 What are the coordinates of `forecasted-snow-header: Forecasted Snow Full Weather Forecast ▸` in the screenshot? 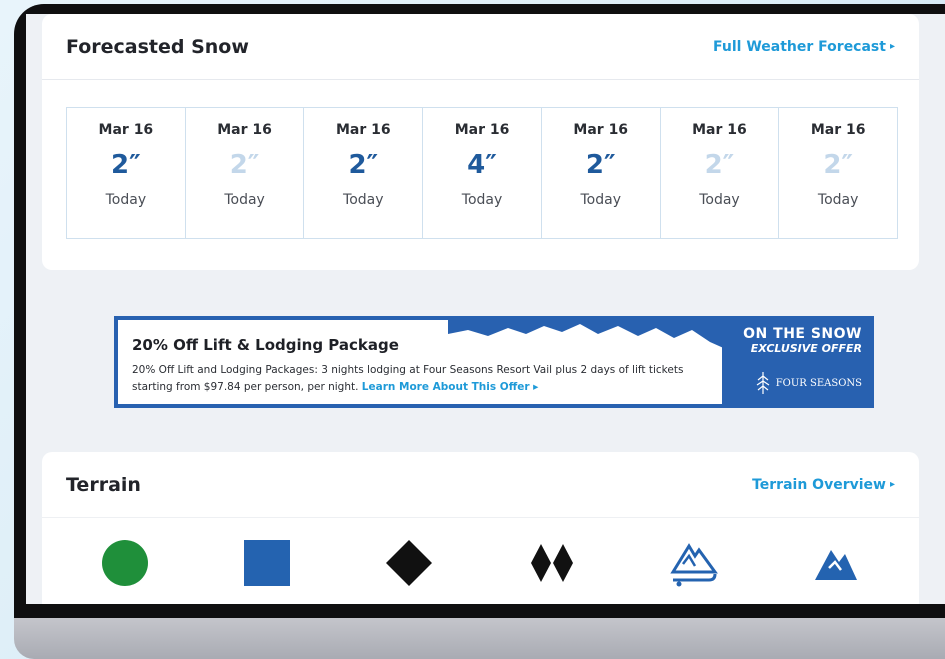 It's located at (480, 47).